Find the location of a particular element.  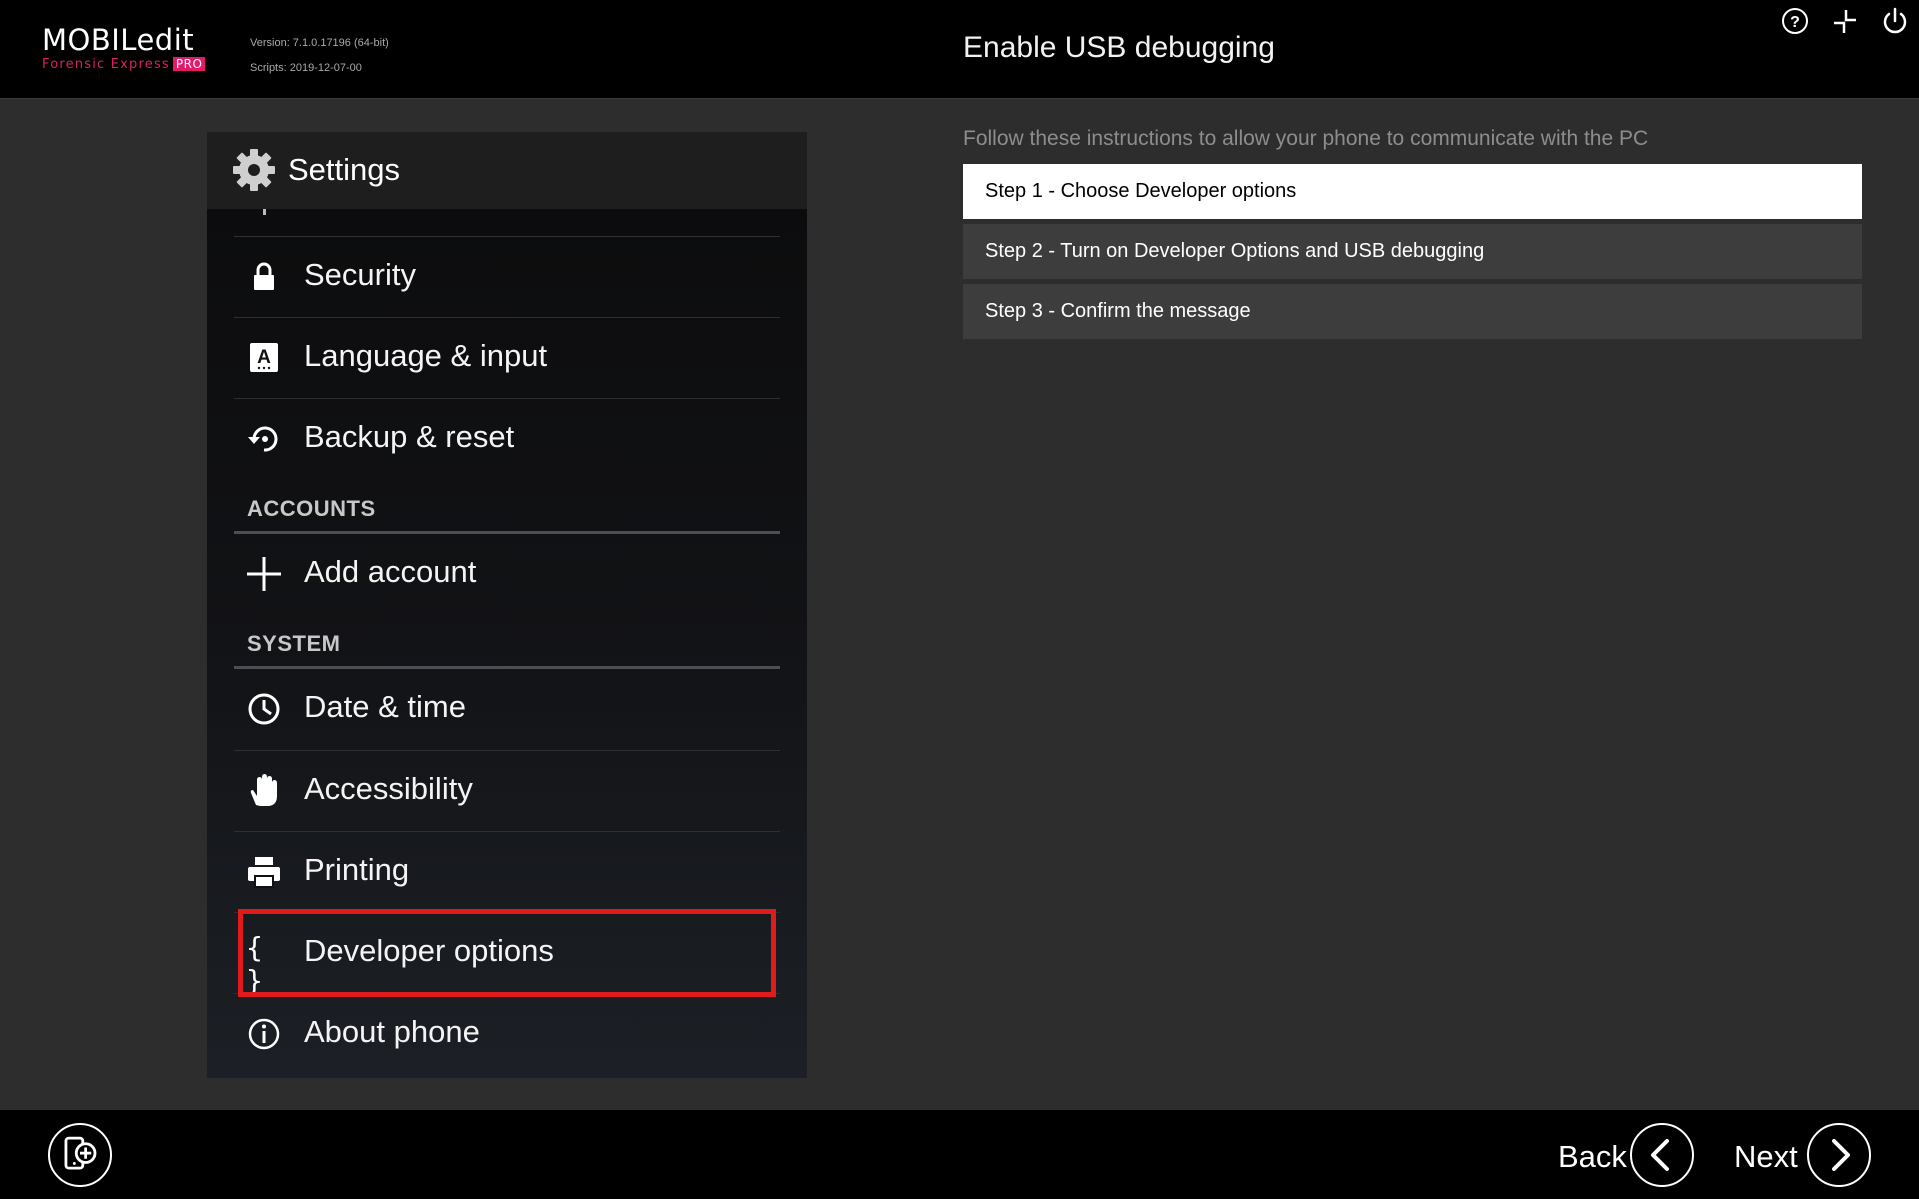

power-icon is located at coordinates (1895, 21).